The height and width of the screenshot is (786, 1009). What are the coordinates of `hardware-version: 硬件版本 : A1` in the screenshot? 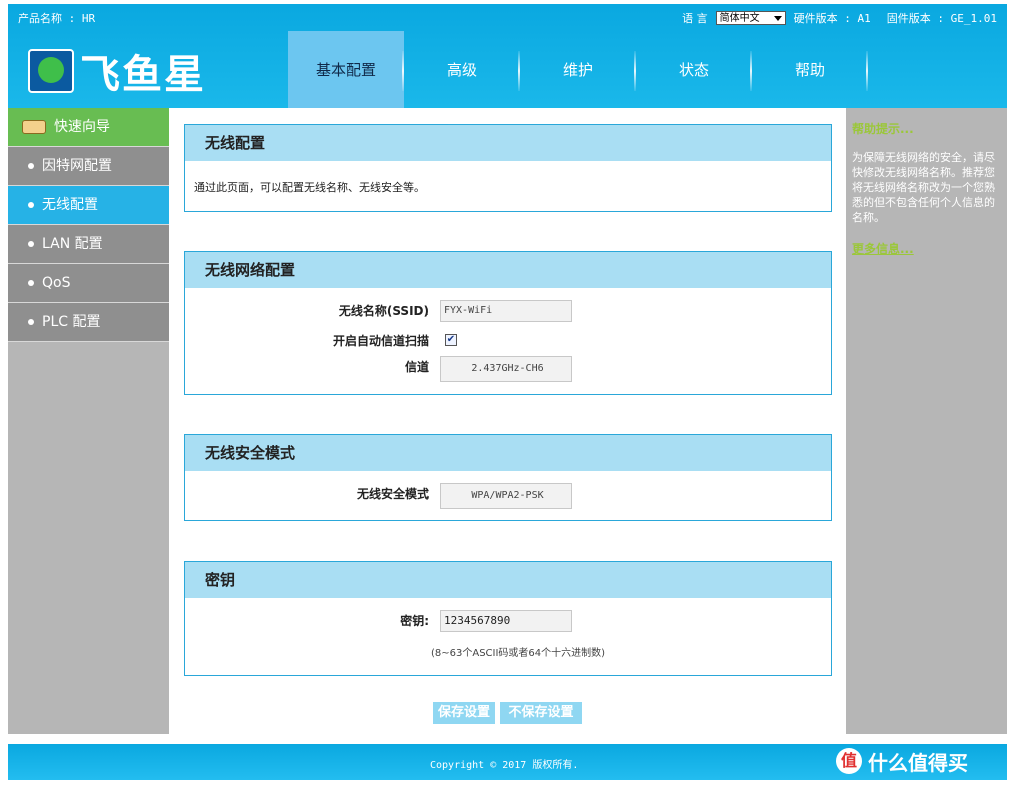 It's located at (832, 18).